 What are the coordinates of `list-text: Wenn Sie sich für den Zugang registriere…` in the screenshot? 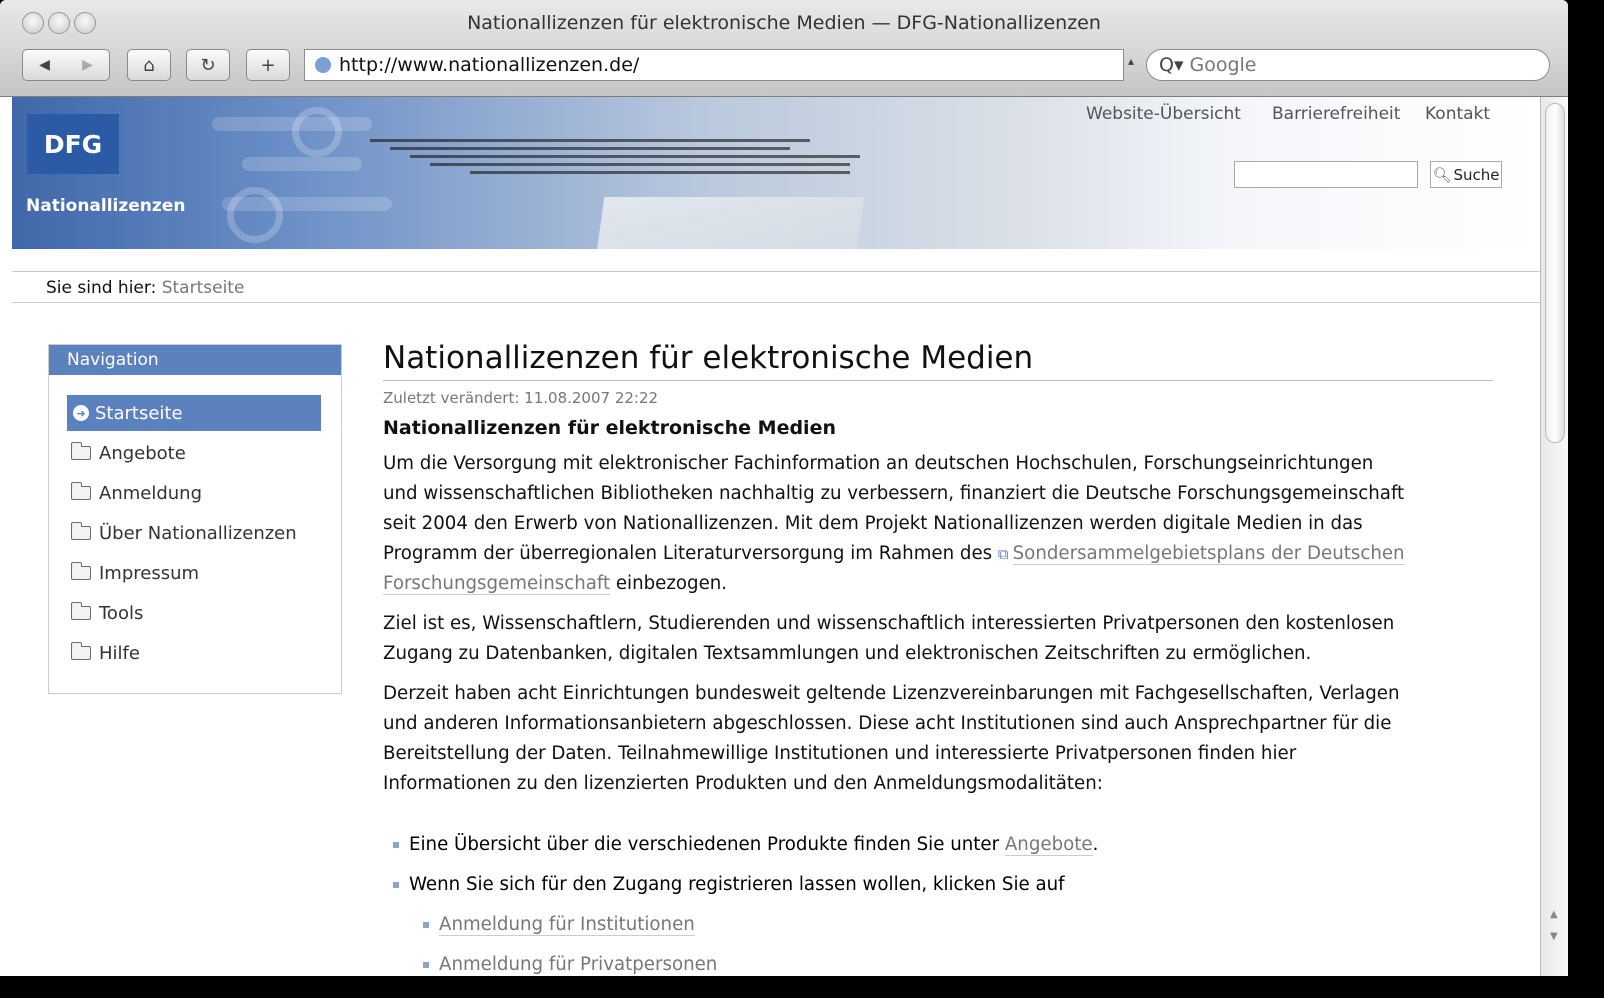 It's located at (737, 884).